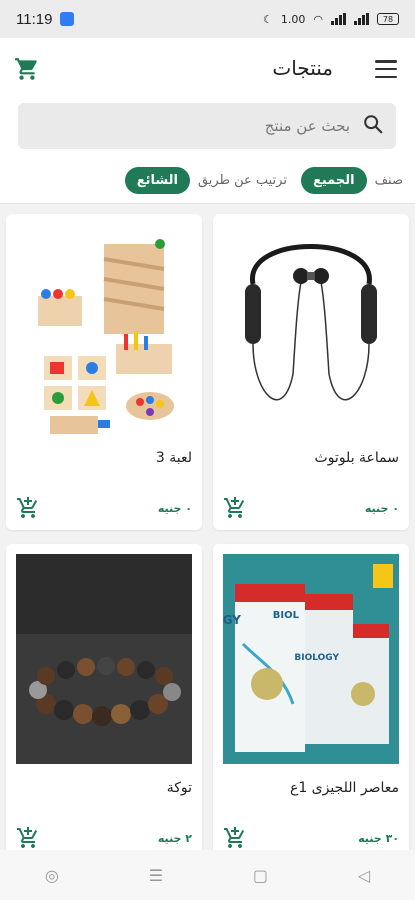  What do you see at coordinates (27, 71) in the screenshot?
I see `cart-icon` at bounding box center [27, 71].